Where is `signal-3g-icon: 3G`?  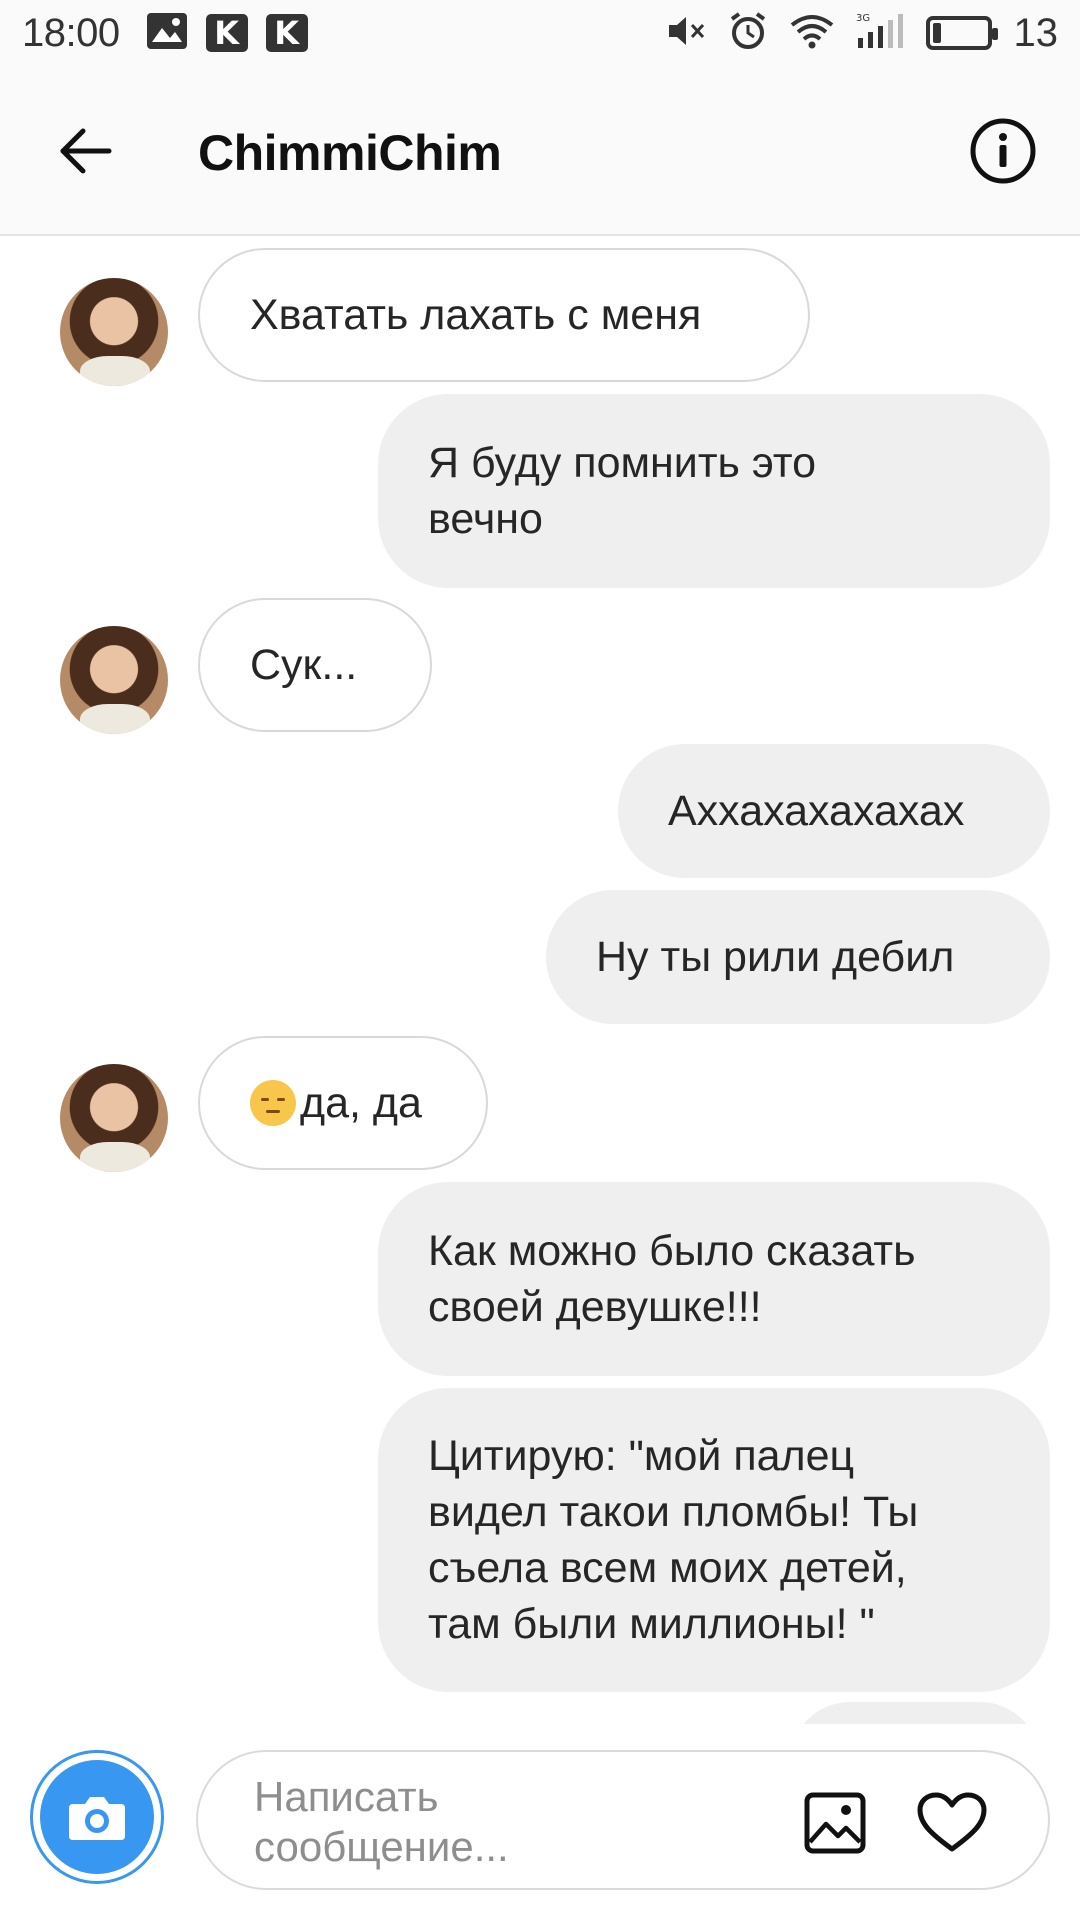
signal-3g-icon: 3G is located at coordinates (880, 33).